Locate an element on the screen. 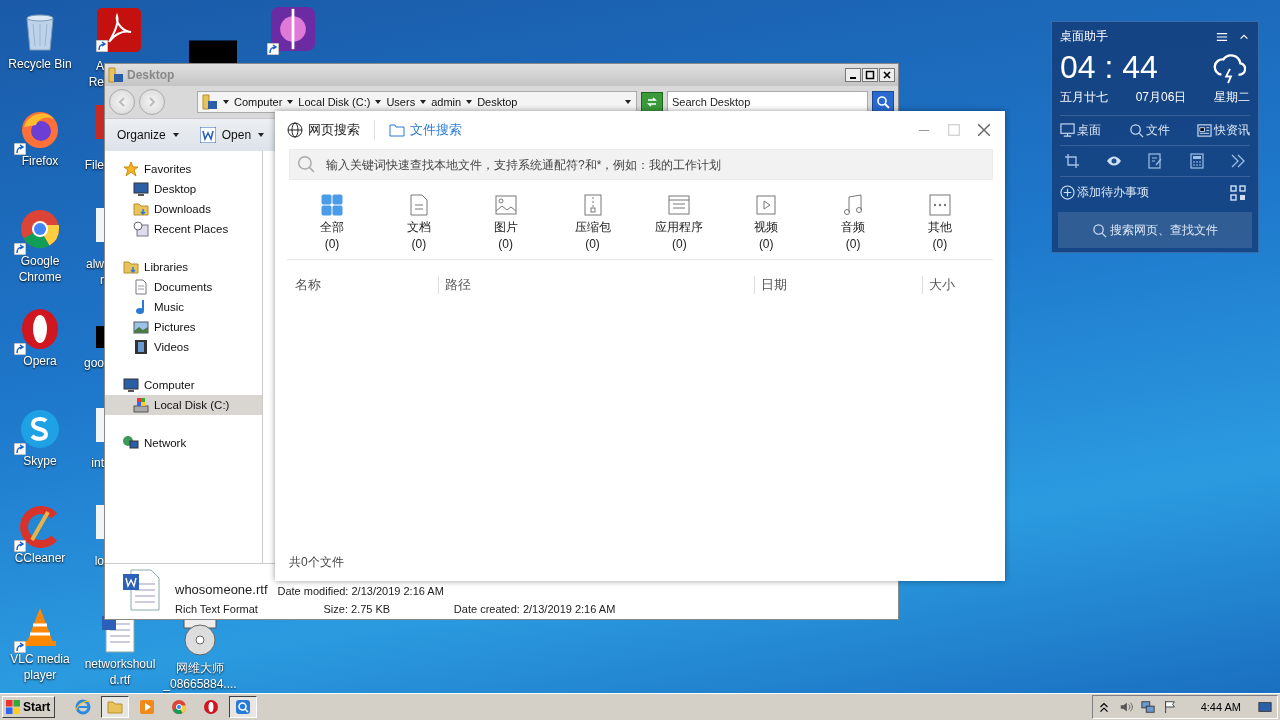 Image resolution: width=1280 pixels, height=720 pixels. icon-sliver is located at coordinates (100, 337).